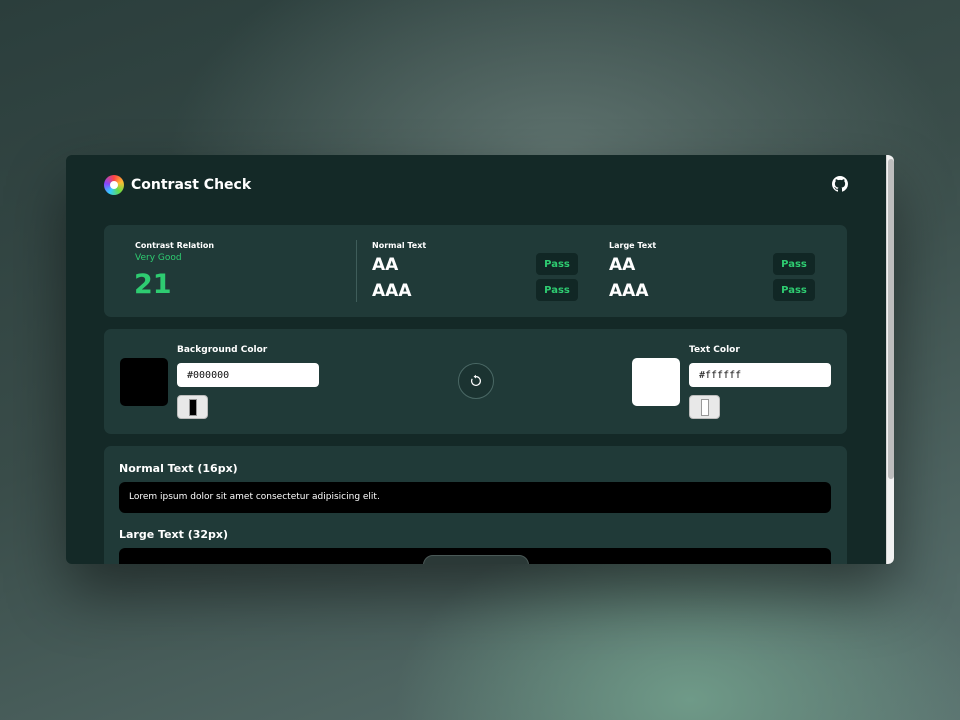  I want to click on contrast-rating: Very Good, so click(158, 258).